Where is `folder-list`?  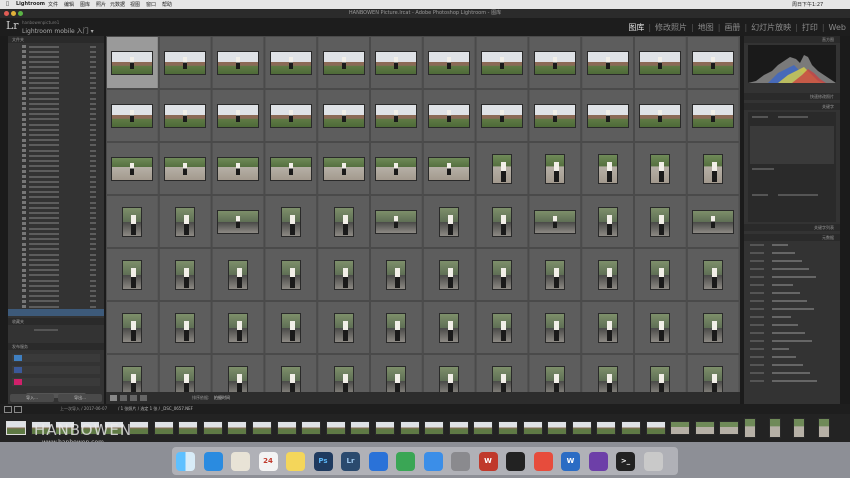 folder-list is located at coordinates (56, 181).